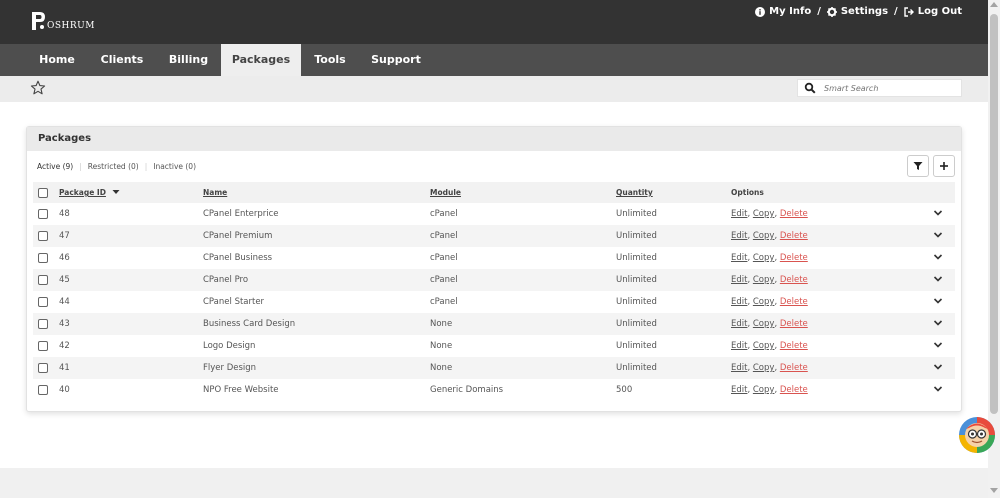 The image size is (1000, 498). I want to click on logout-icon, so click(909, 11).